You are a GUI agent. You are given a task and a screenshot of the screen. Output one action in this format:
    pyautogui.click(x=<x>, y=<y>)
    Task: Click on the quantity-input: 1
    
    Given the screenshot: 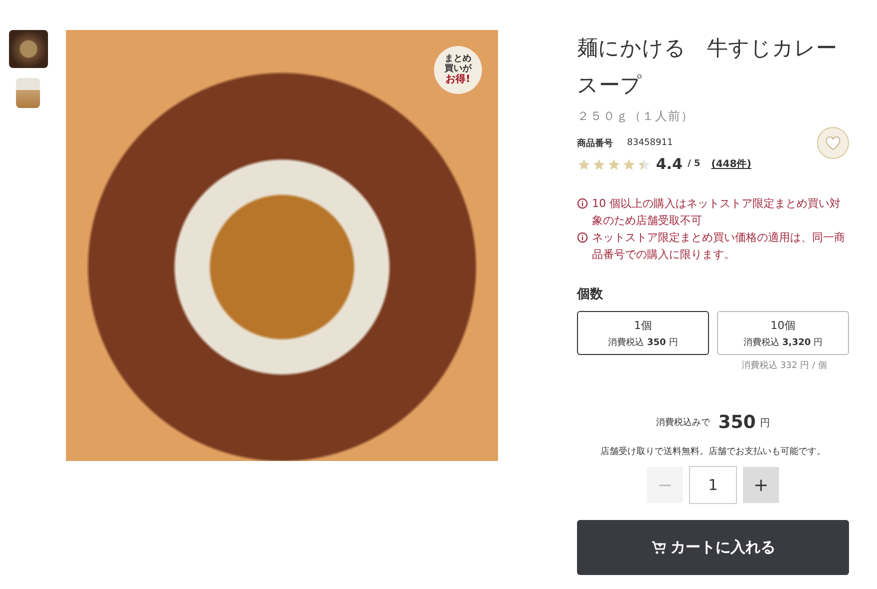 What is the action you would take?
    pyautogui.click(x=713, y=485)
    